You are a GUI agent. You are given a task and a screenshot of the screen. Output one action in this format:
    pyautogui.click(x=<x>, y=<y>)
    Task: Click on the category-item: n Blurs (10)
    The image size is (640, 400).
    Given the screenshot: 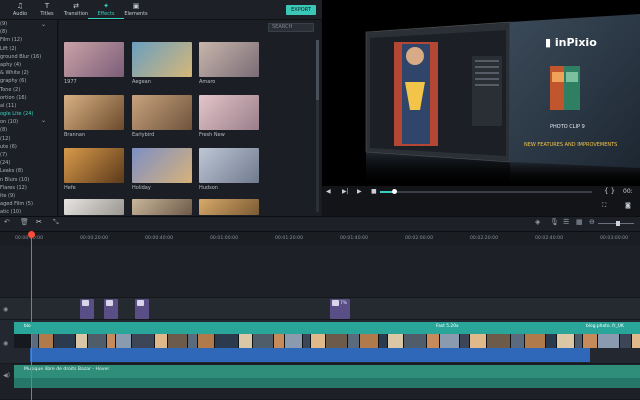 What is the action you would take?
    pyautogui.click(x=28, y=180)
    